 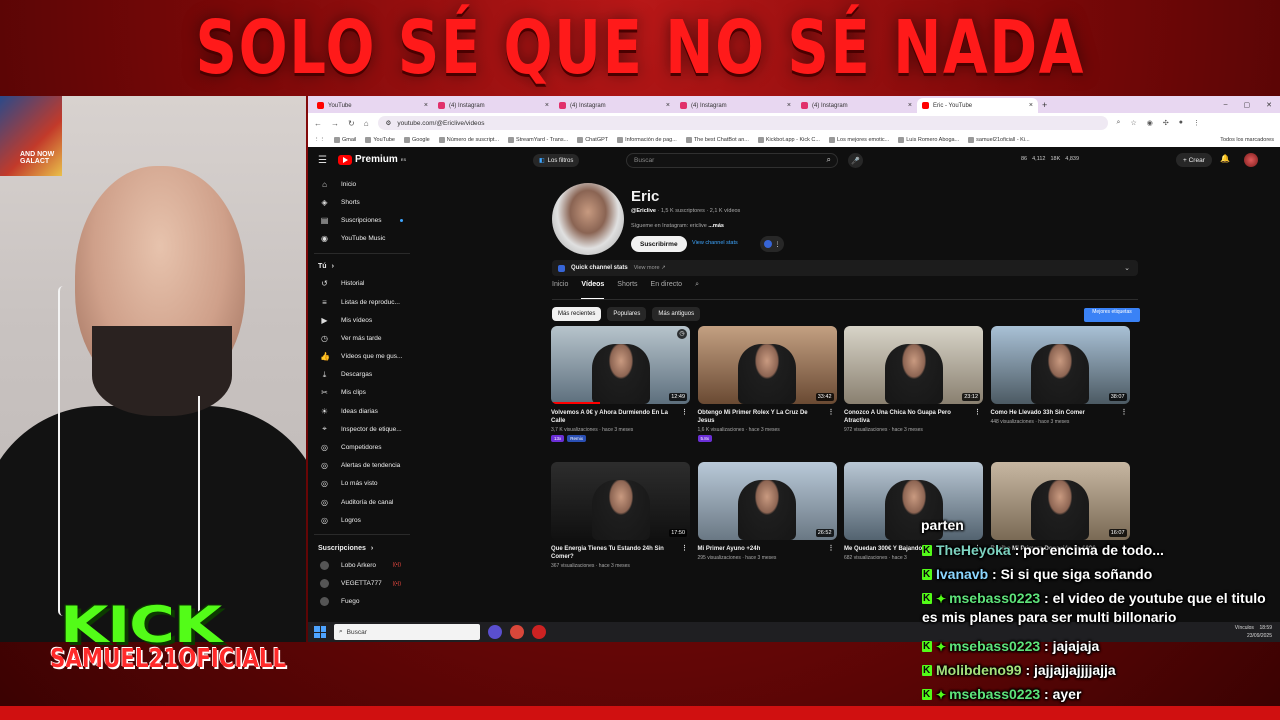 I want to click on sidebar-item: ▶ Mis vídeos, so click(x=360, y=320).